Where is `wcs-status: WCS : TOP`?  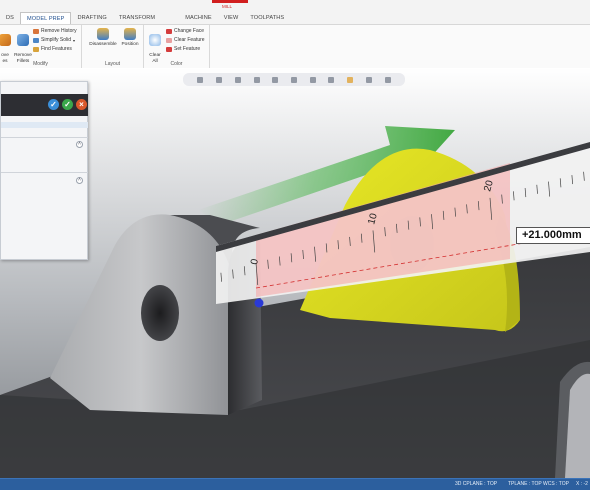 wcs-status: WCS : TOP is located at coordinates (556, 484).